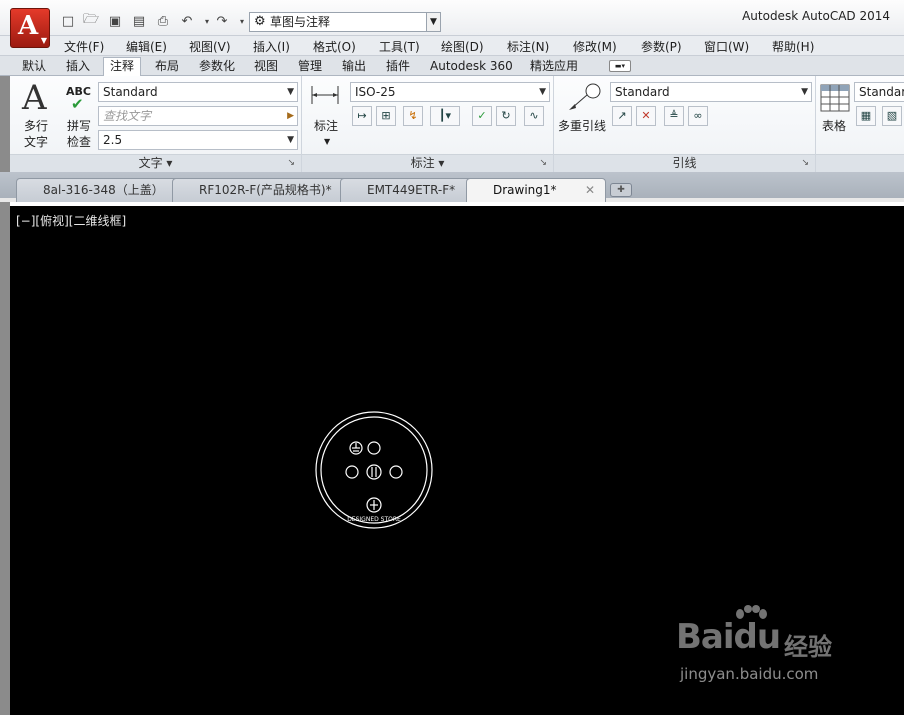  I want to click on drawing-object: DESIGNED STORE, so click(375, 471).